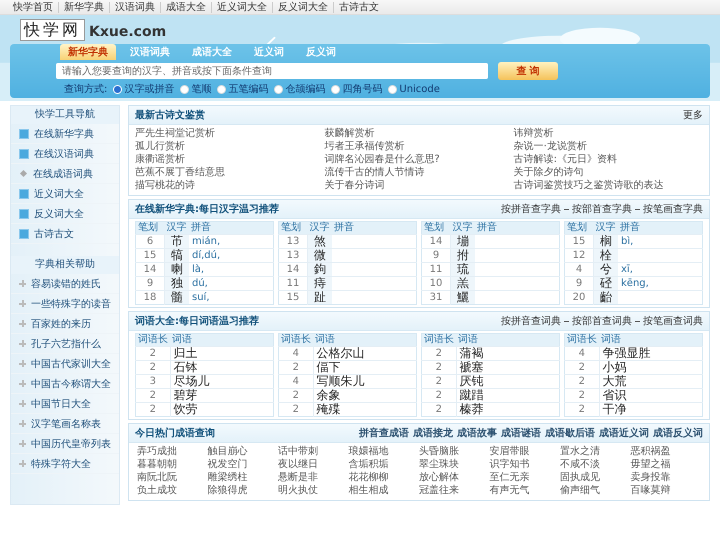 The image size is (720, 540). I want to click on sidebar-link: 汉字笔画名称表, so click(66, 423).